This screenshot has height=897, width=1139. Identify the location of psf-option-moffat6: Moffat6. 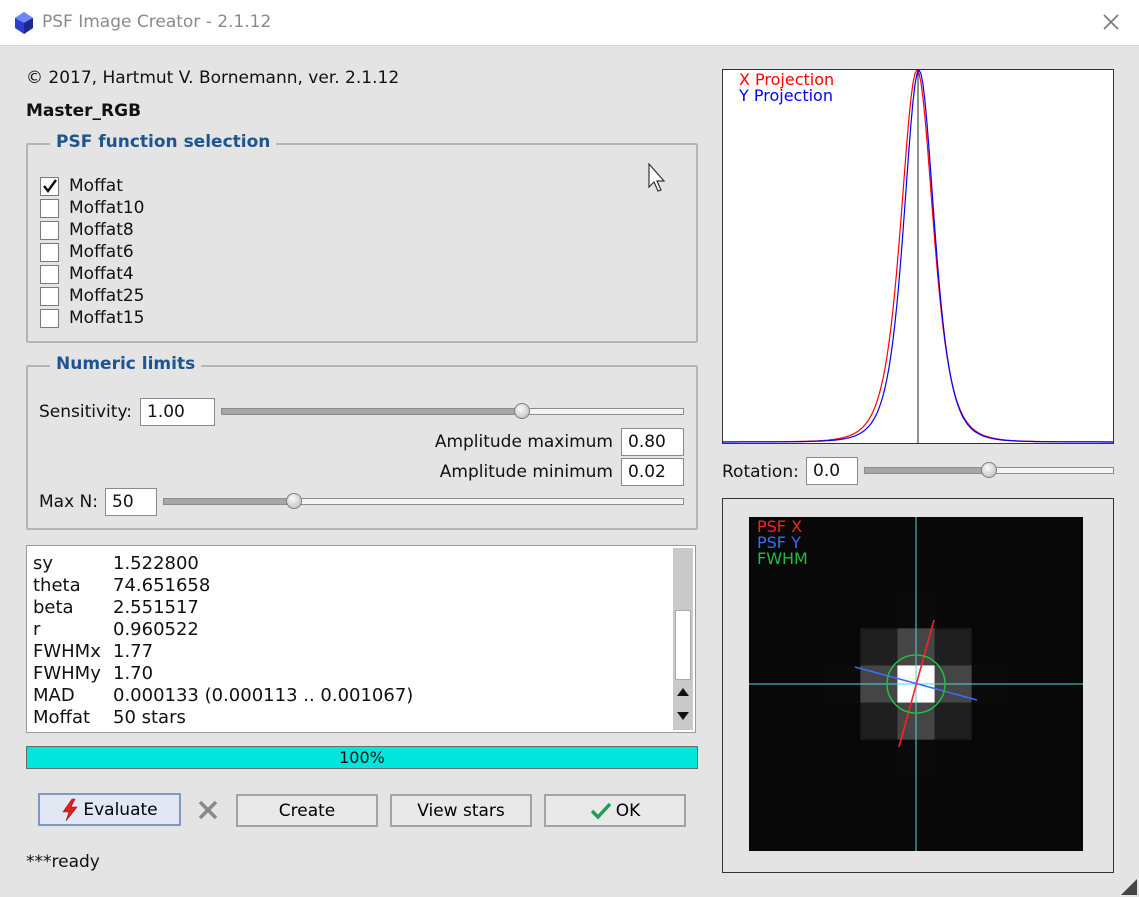
(87, 252).